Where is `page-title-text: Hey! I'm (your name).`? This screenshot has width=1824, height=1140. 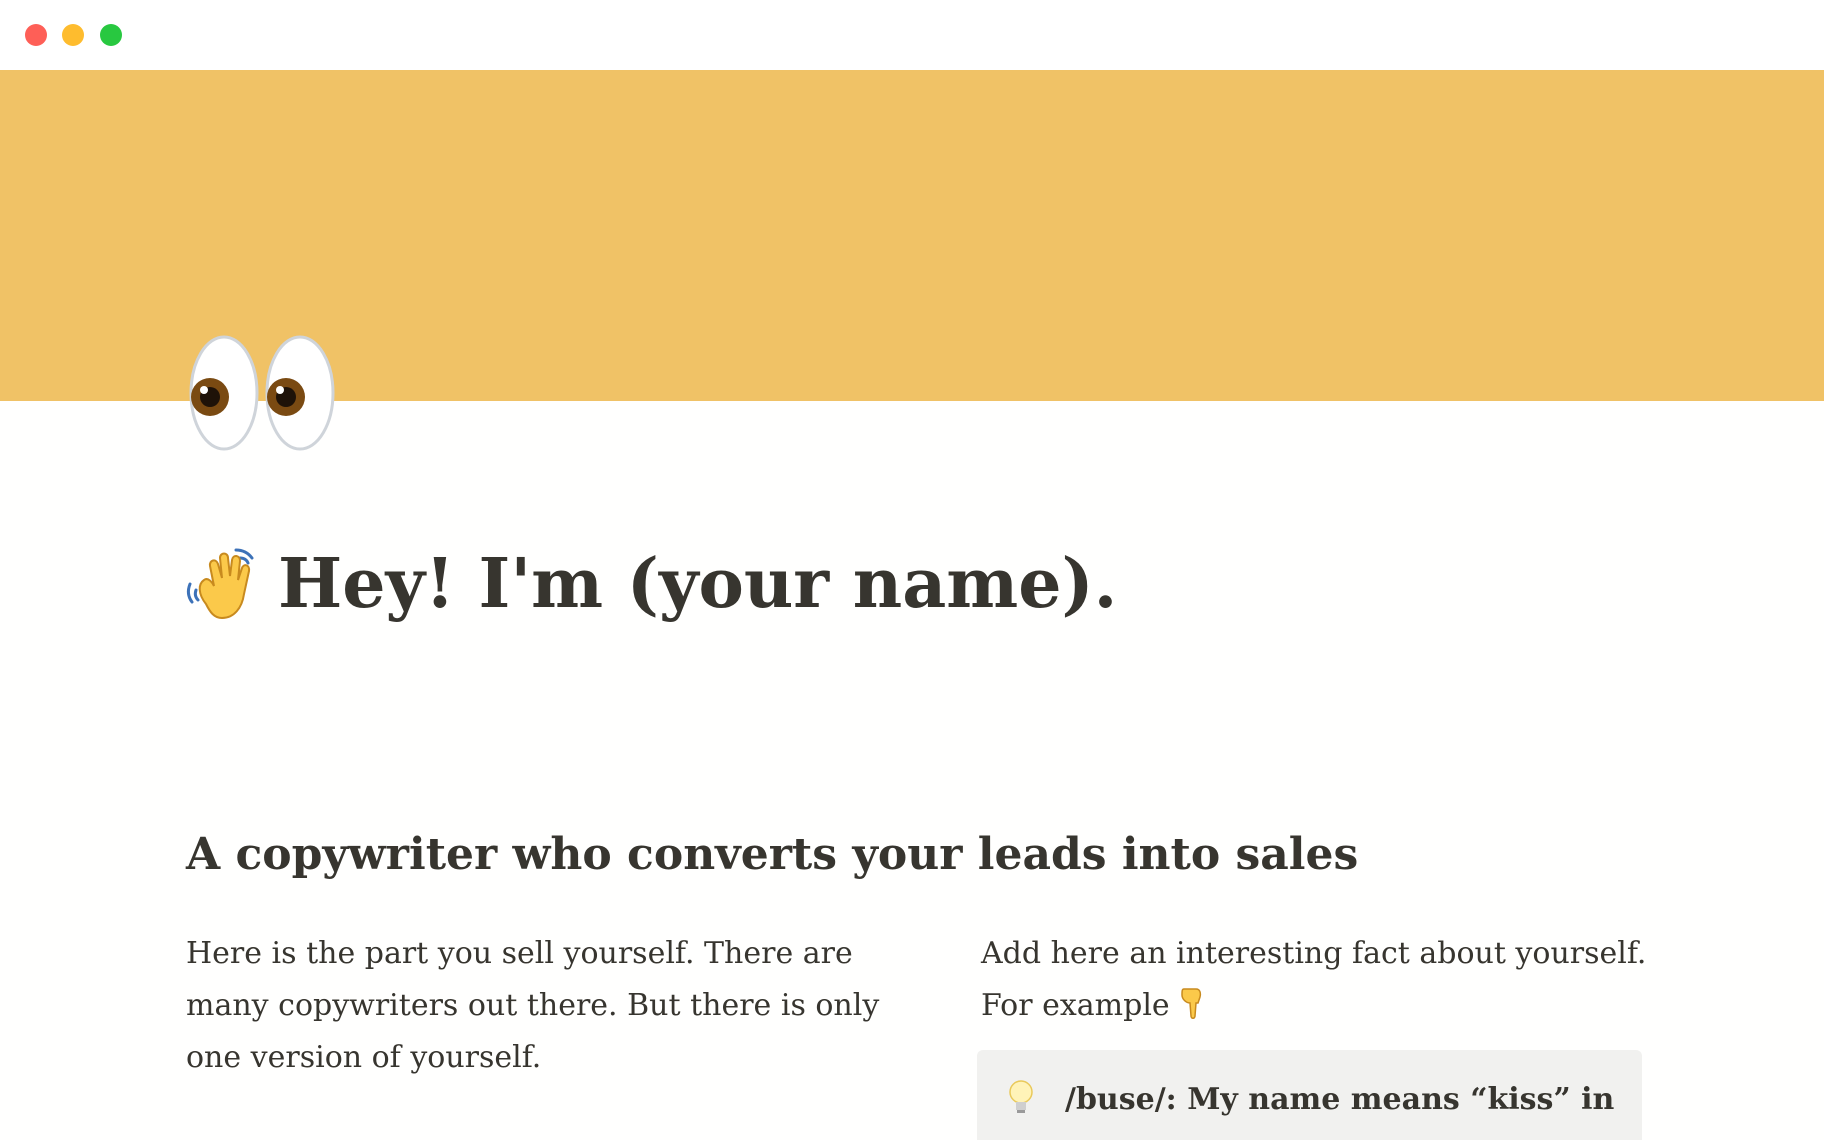
page-title-text: Hey! I'm (your name). is located at coordinates (698, 584).